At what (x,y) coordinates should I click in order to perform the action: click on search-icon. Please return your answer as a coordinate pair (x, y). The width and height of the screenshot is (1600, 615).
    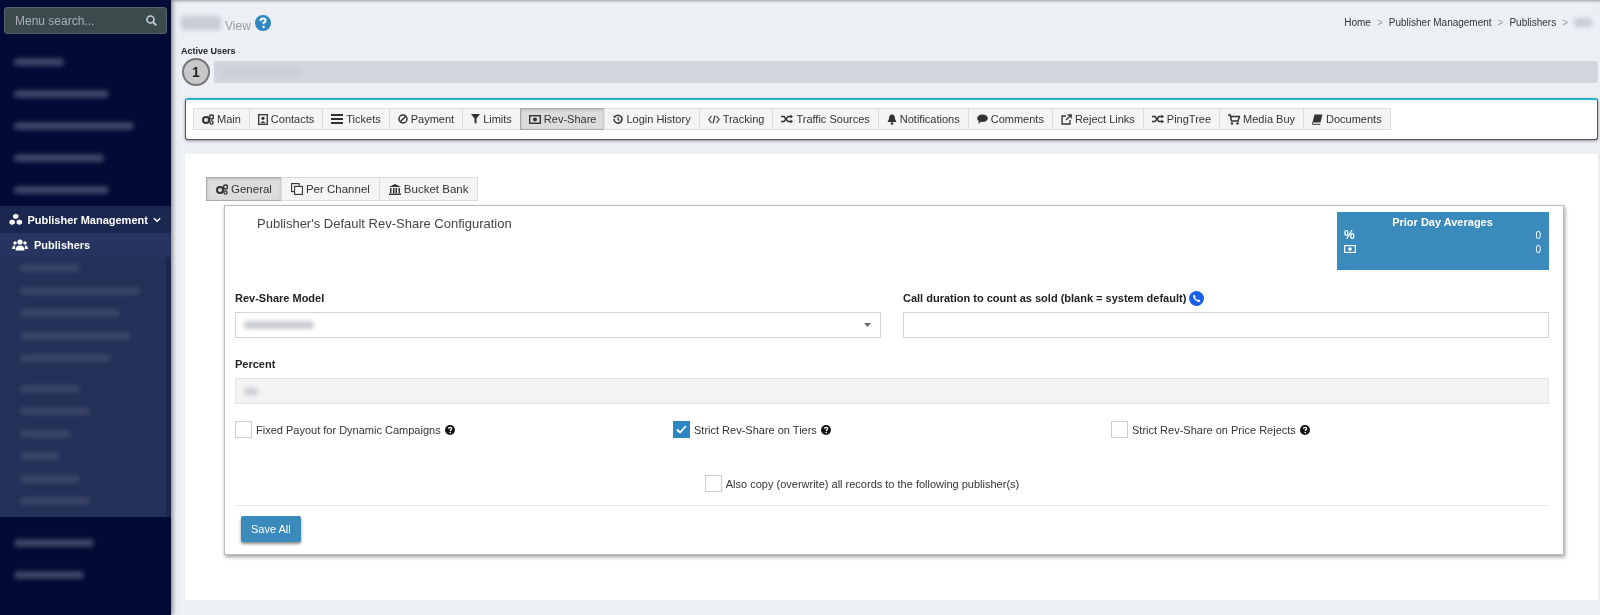
    Looking at the image, I should click on (151, 20).